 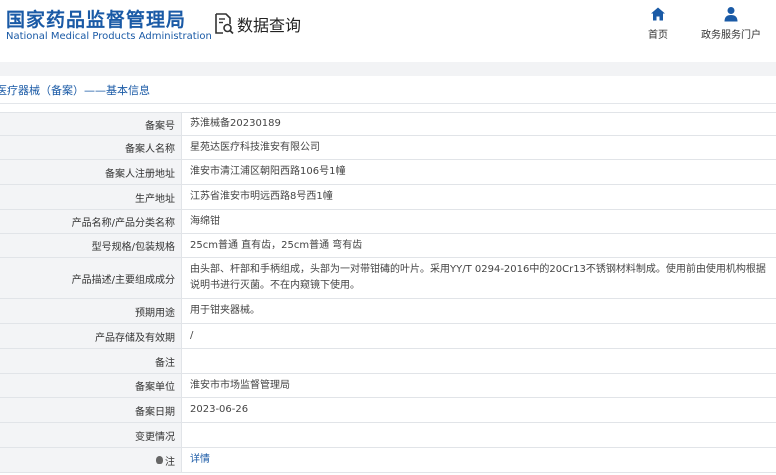 What do you see at coordinates (731, 14) in the screenshot?
I see `user-icon` at bounding box center [731, 14].